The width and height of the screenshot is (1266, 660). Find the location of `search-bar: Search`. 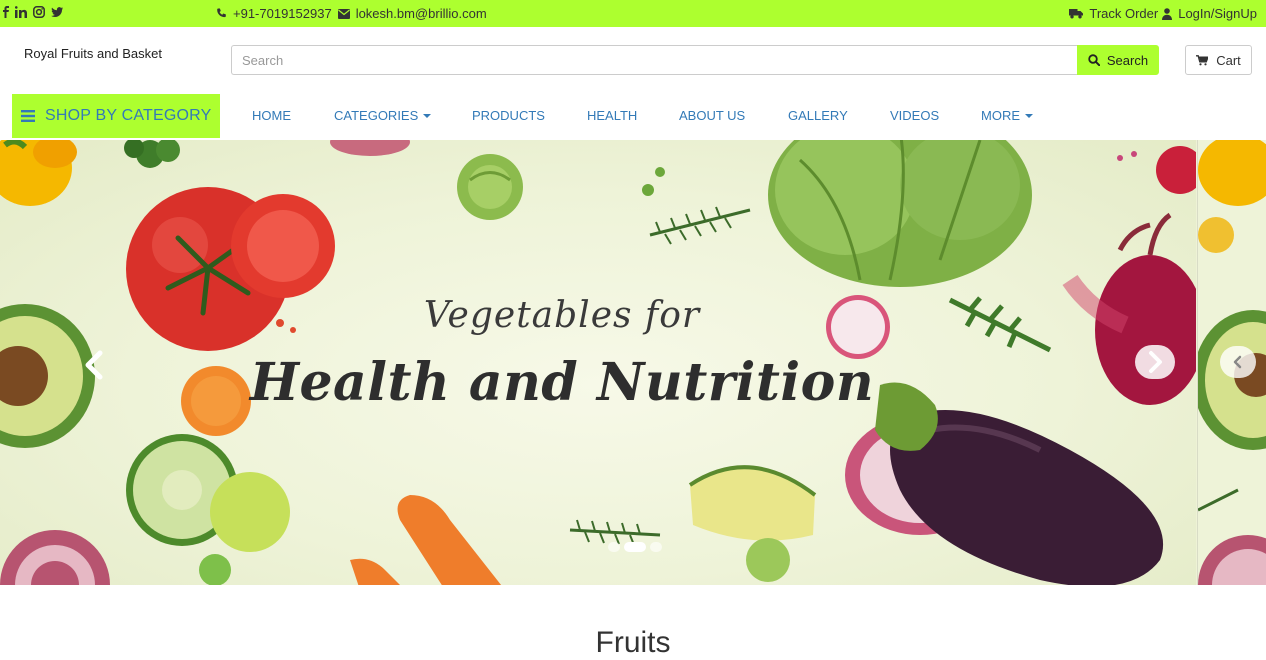

search-bar: Search is located at coordinates (695, 60).